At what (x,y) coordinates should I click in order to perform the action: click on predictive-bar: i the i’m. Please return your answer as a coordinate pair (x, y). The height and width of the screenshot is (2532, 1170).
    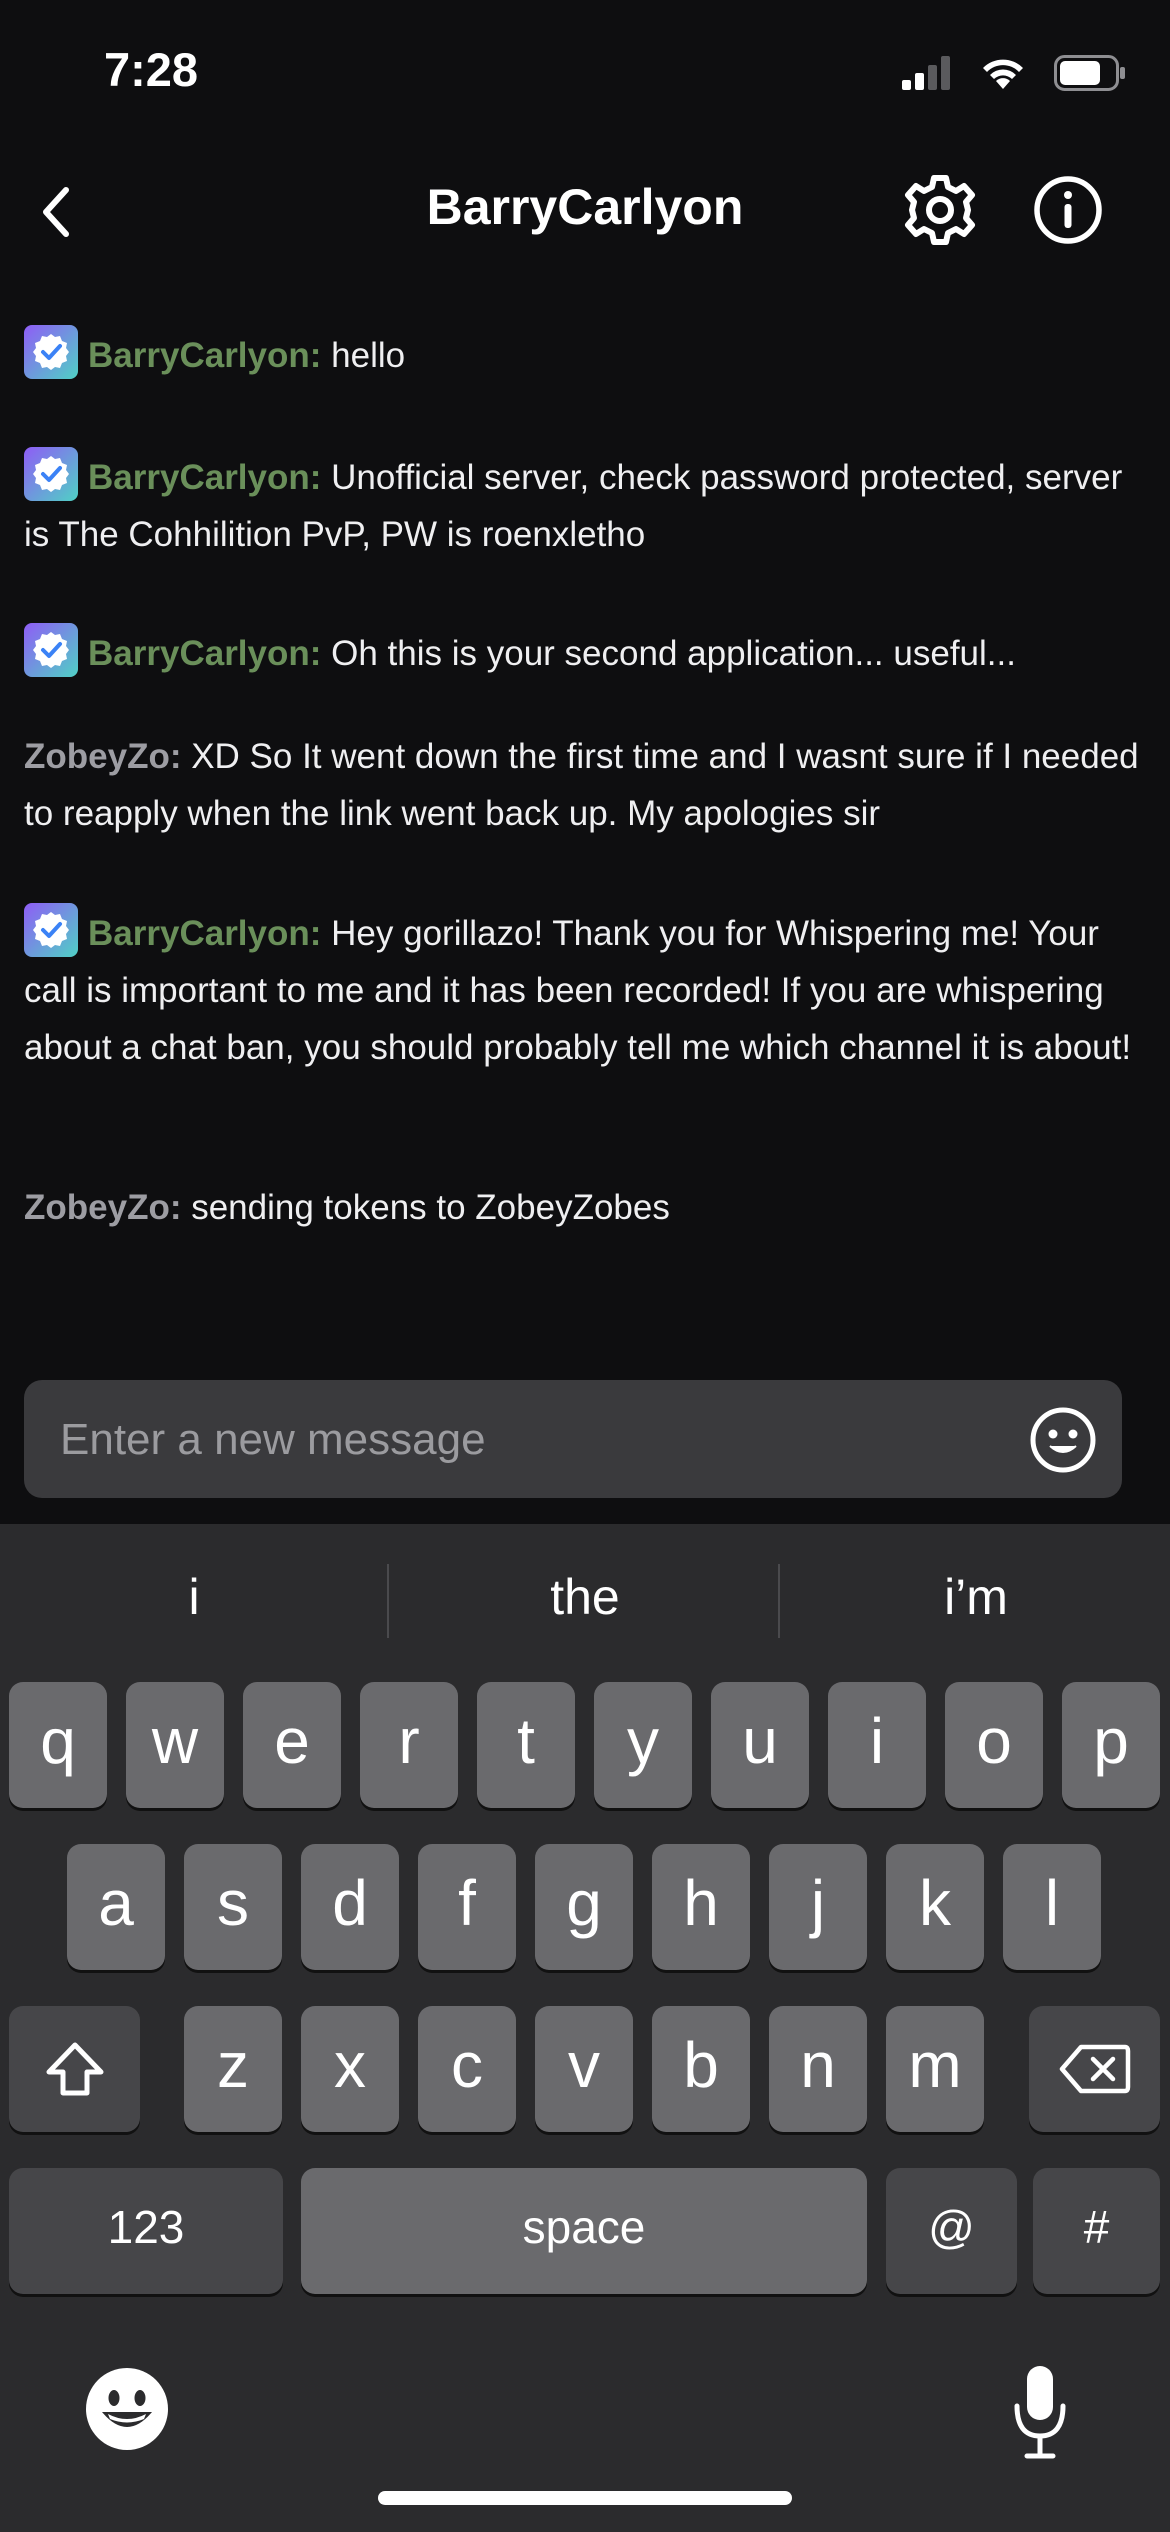
    Looking at the image, I should click on (585, 1599).